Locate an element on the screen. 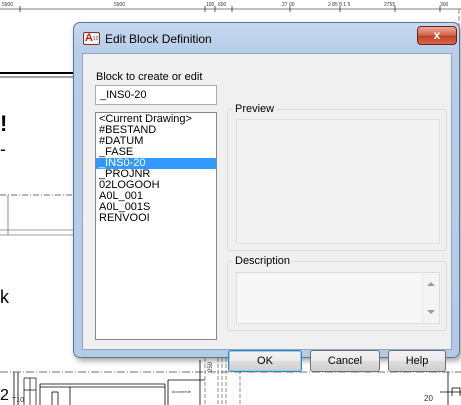  close-icon: x is located at coordinates (437, 35).